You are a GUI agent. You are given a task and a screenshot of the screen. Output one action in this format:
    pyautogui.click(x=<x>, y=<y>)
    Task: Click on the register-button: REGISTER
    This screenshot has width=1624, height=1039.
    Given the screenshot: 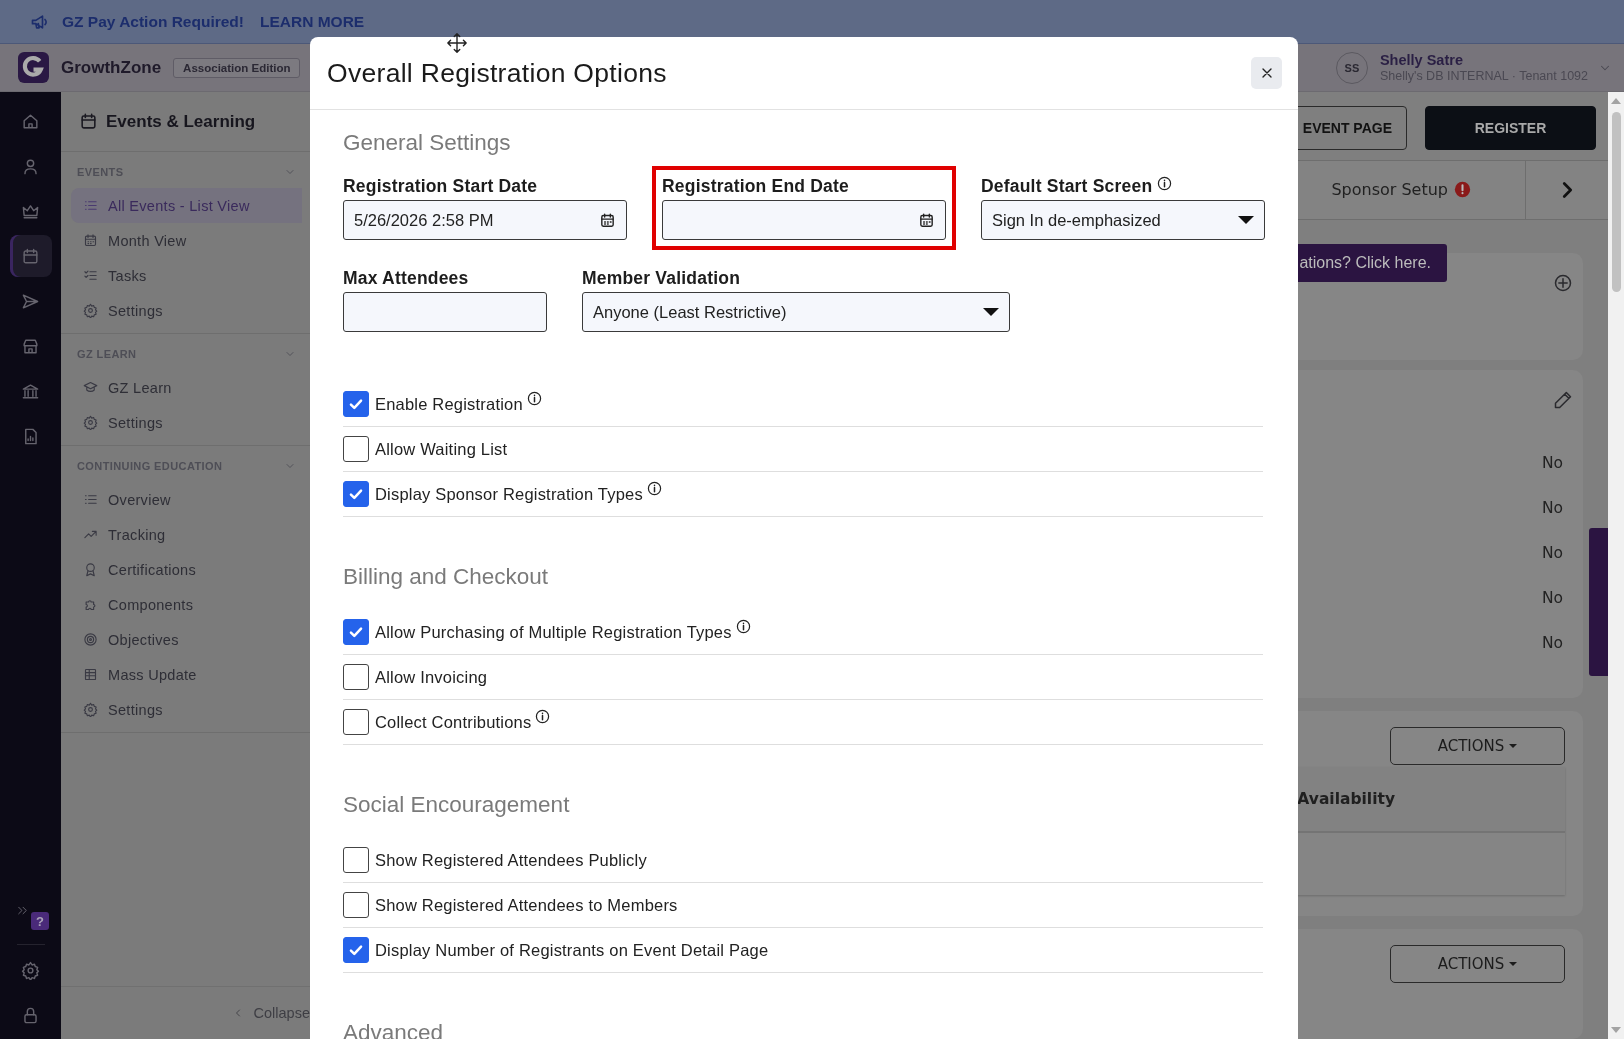 What is the action you would take?
    pyautogui.click(x=1510, y=128)
    